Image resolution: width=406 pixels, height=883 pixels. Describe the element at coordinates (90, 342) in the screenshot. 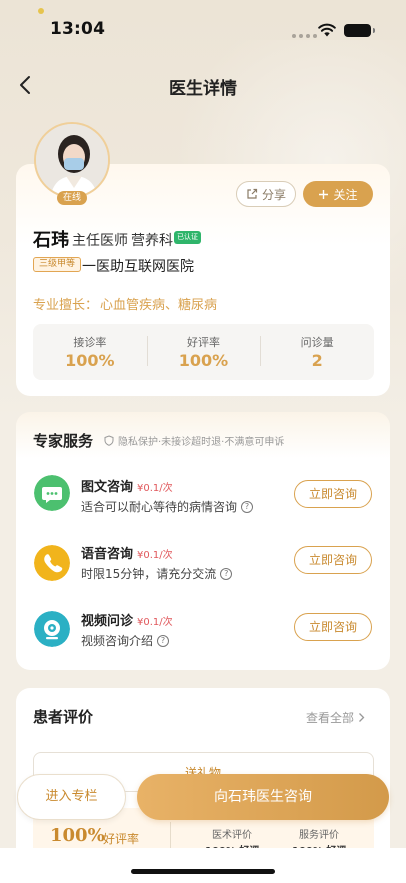

I see `stat-label: 接诊率` at that location.